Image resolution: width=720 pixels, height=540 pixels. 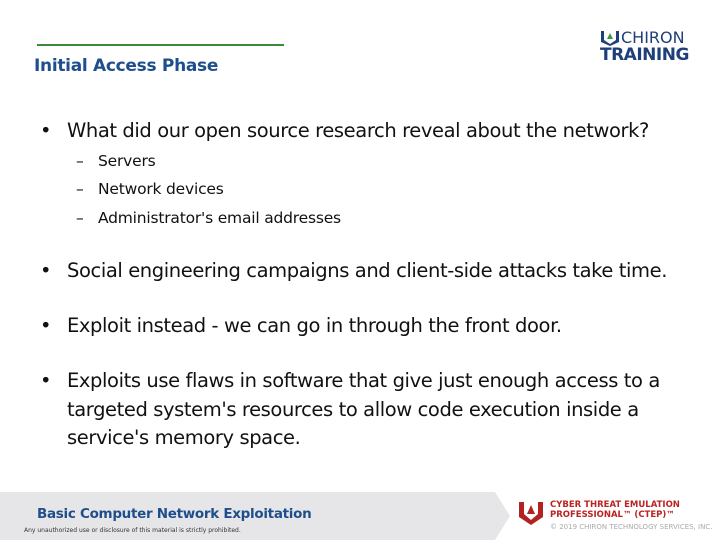 What do you see at coordinates (631, 527) in the screenshot?
I see `copyright: © 2019 CHIRON TECHNOLOGY SERVICES, INC.` at bounding box center [631, 527].